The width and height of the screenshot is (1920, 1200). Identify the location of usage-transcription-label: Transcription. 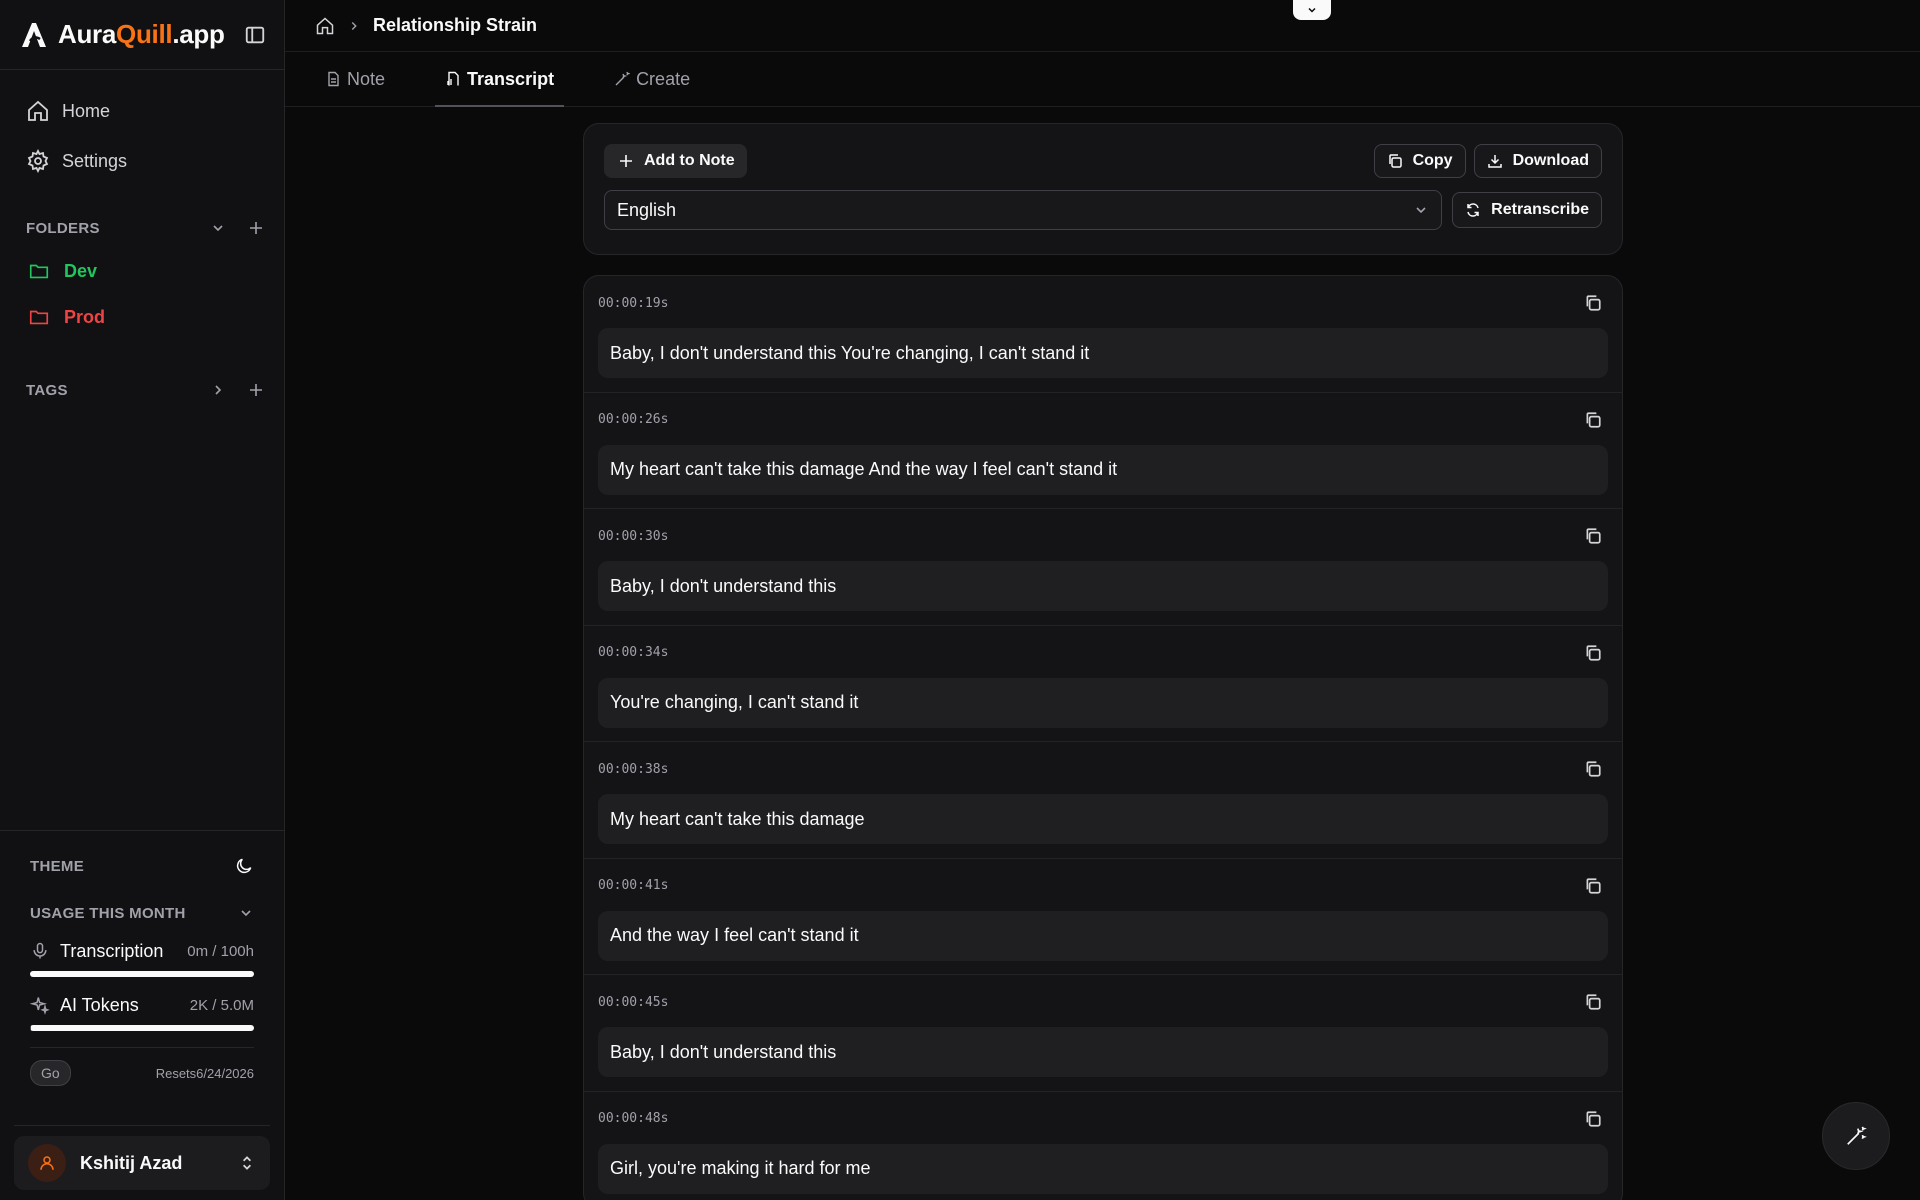
(112, 950).